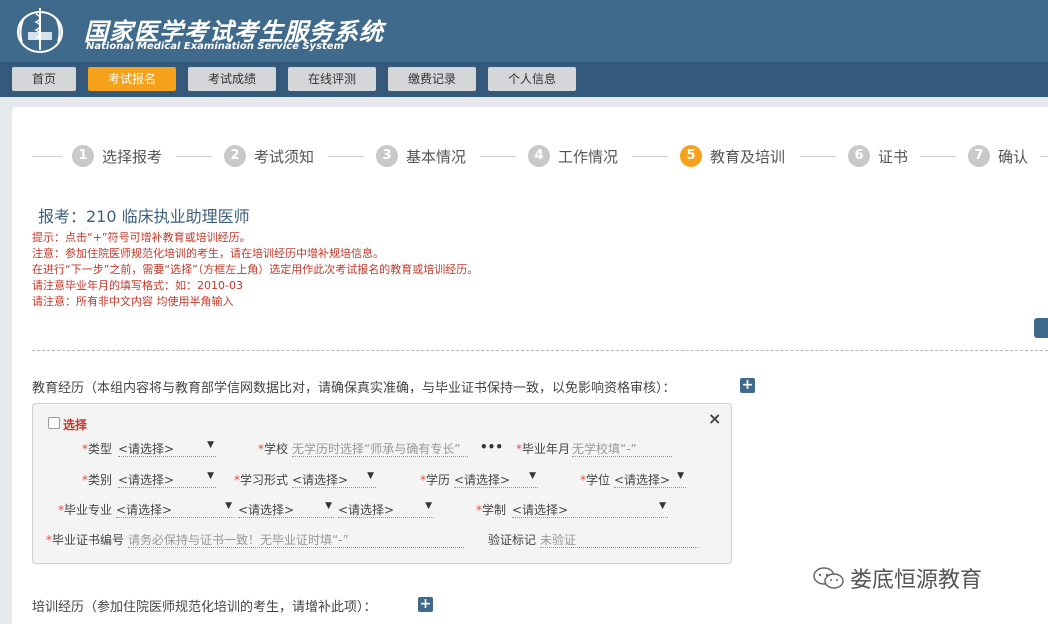  I want to click on academic-degree-label: *学位, so click(595, 480).